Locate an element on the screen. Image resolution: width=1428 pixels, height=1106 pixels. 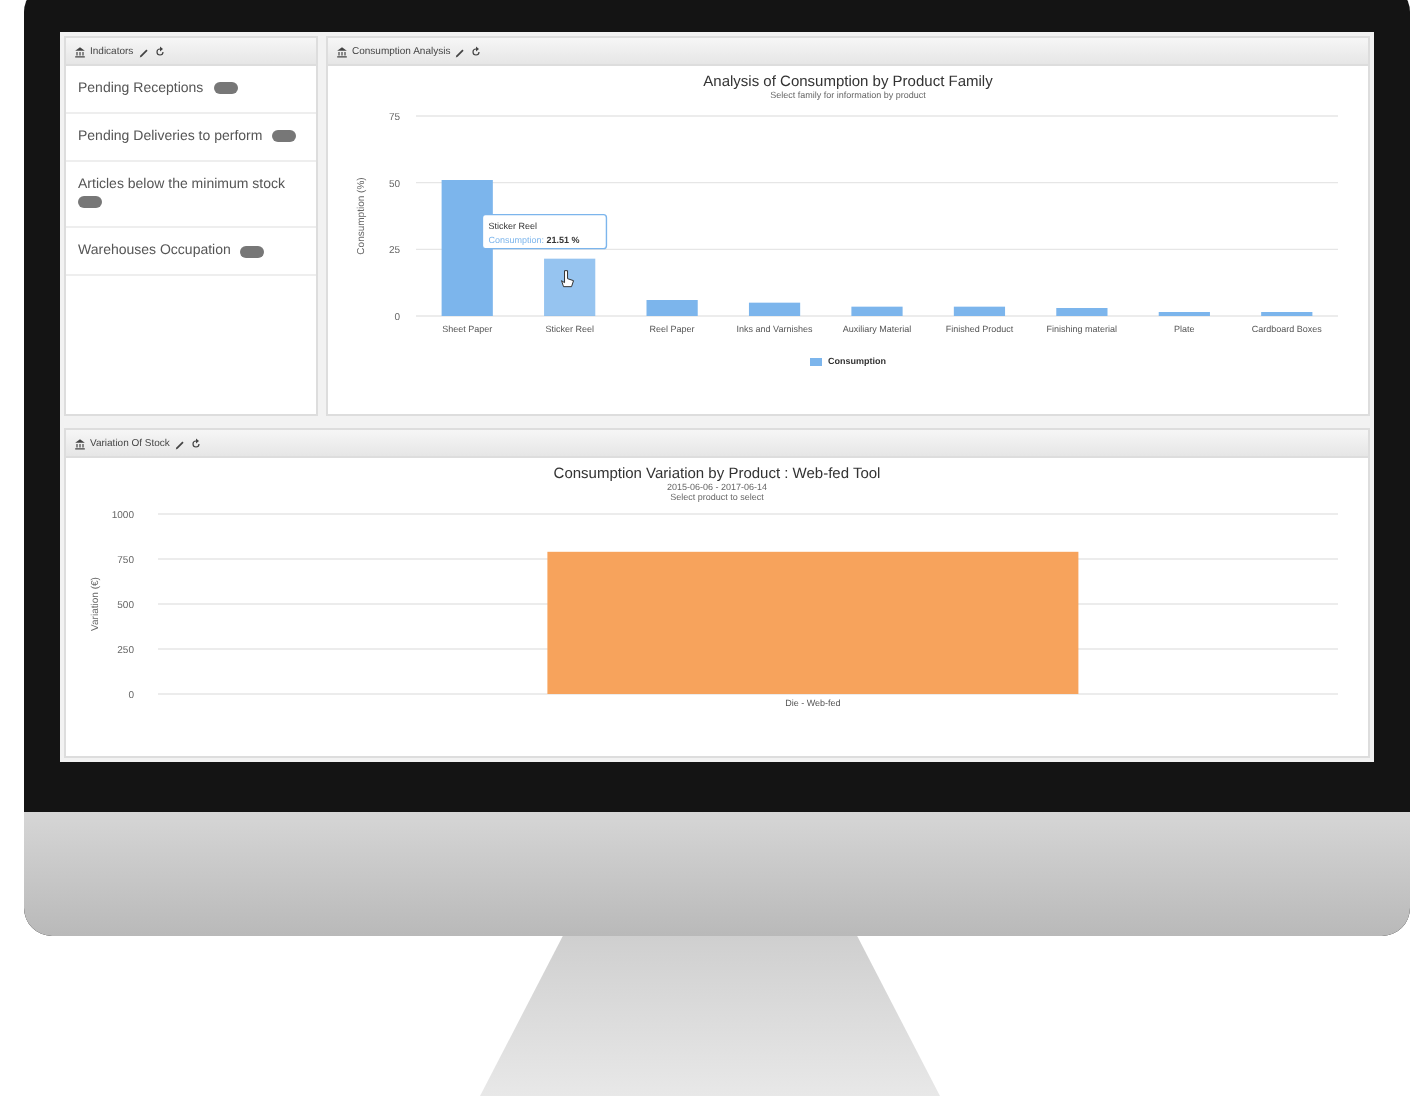
cursor-hand-icon is located at coordinates (568, 279).